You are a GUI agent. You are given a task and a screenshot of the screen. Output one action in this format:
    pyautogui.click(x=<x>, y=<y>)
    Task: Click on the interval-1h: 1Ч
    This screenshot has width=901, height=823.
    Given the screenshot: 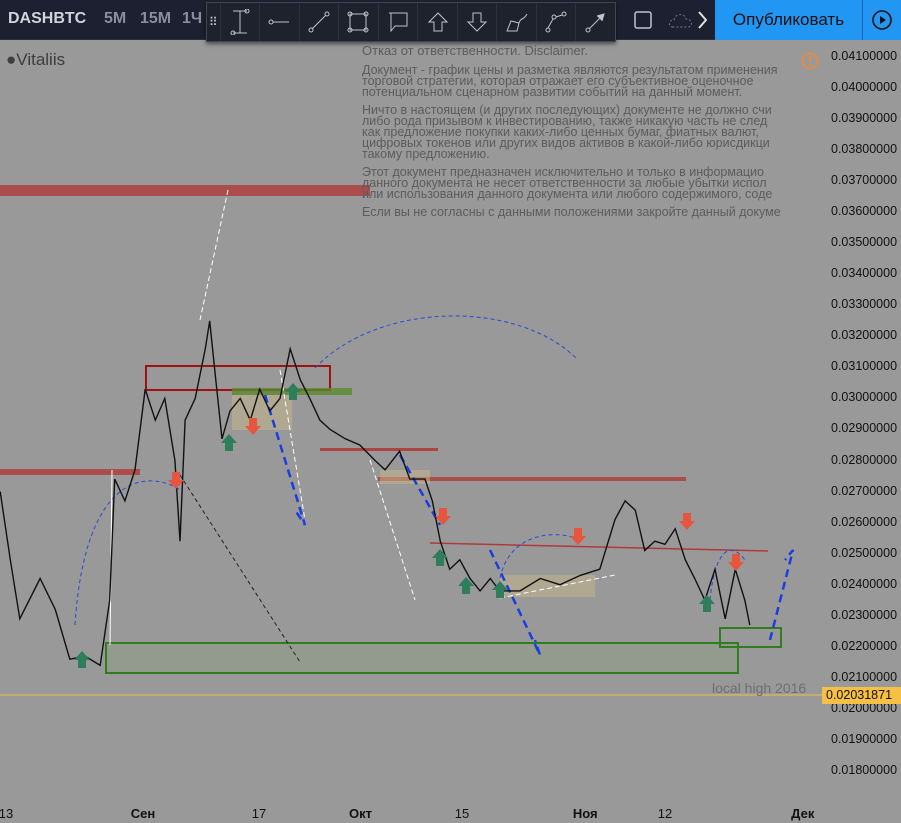 What is the action you would take?
    pyautogui.click(x=192, y=19)
    